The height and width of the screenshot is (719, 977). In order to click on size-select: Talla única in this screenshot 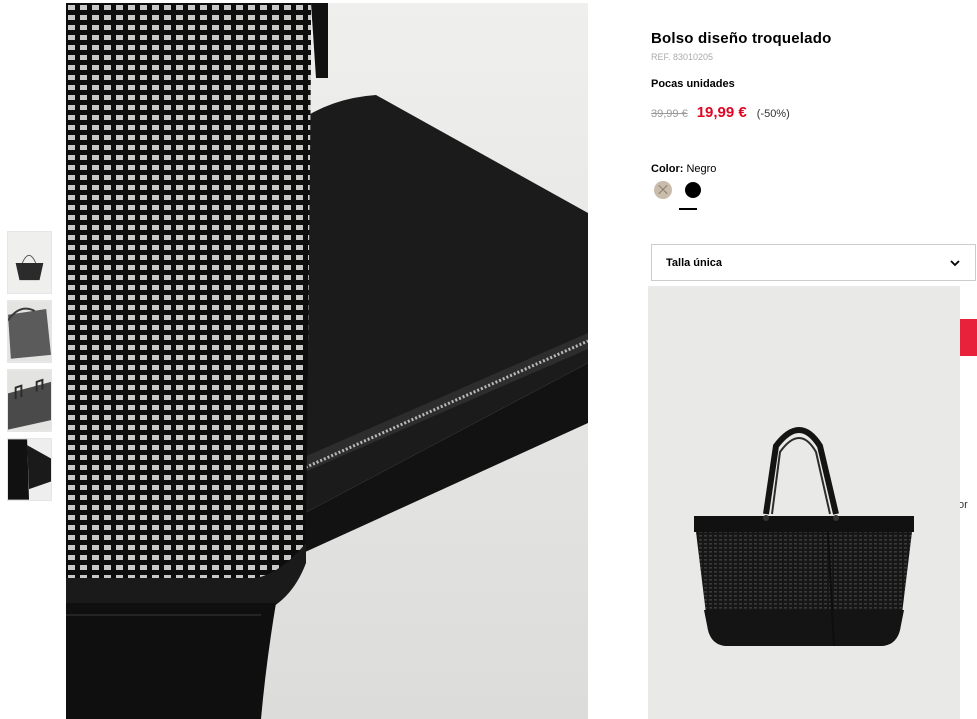, I will do `click(813, 262)`.